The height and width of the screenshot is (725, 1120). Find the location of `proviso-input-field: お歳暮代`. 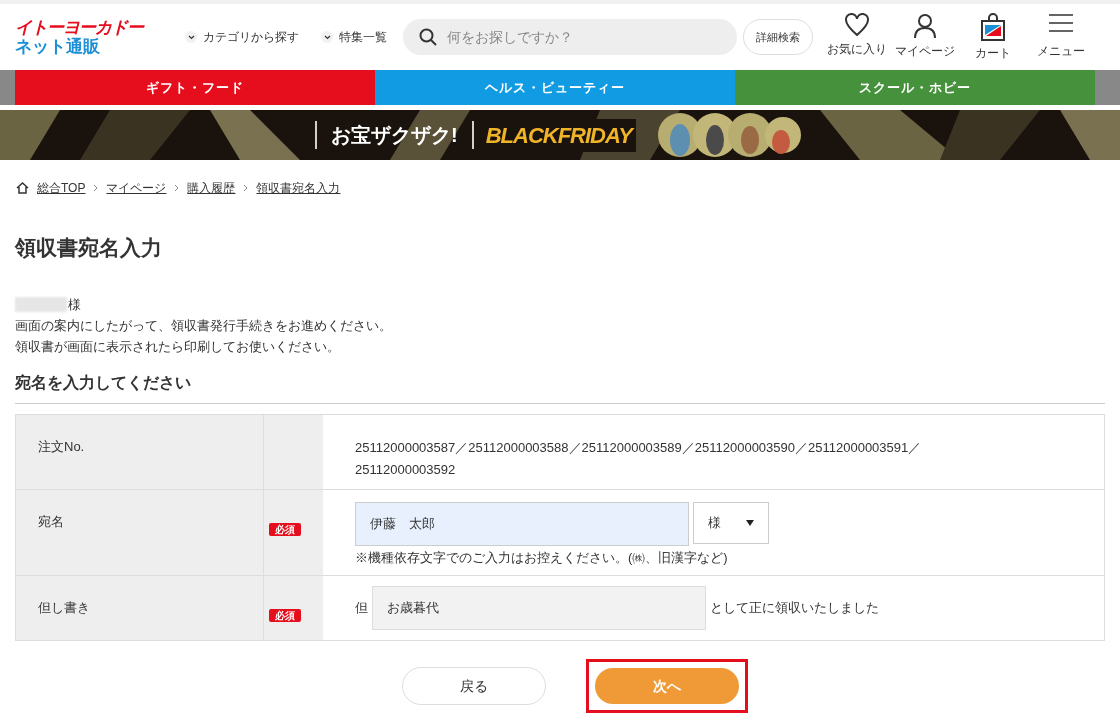

proviso-input-field: お歳暮代 is located at coordinates (539, 608).